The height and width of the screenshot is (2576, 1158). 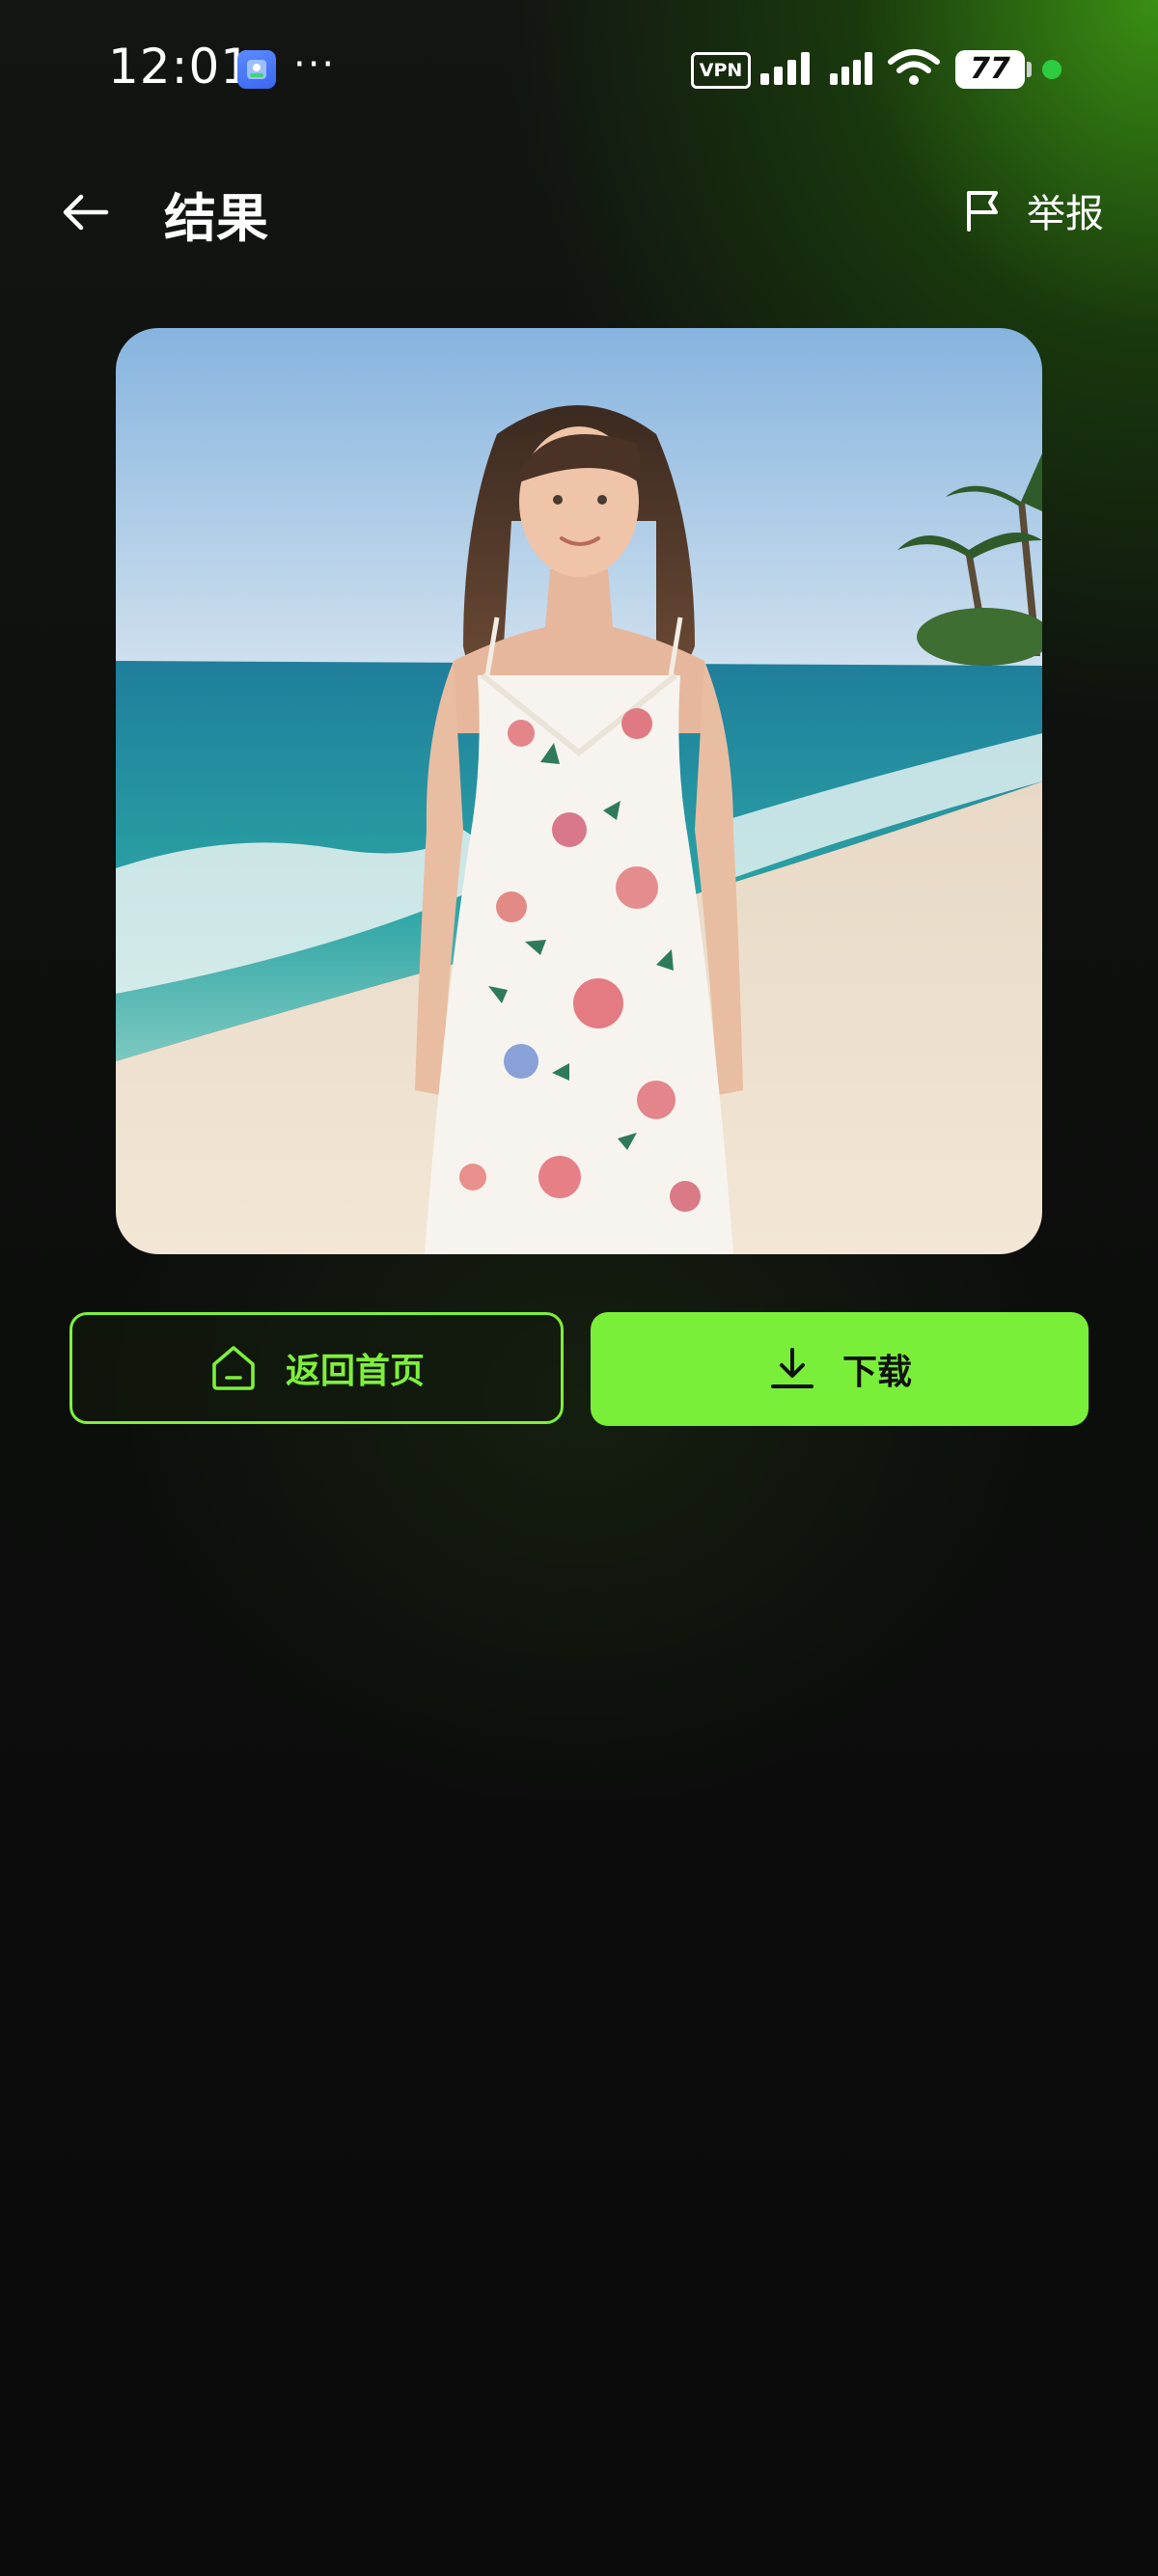 I want to click on report-label: 举报, so click(x=1065, y=214).